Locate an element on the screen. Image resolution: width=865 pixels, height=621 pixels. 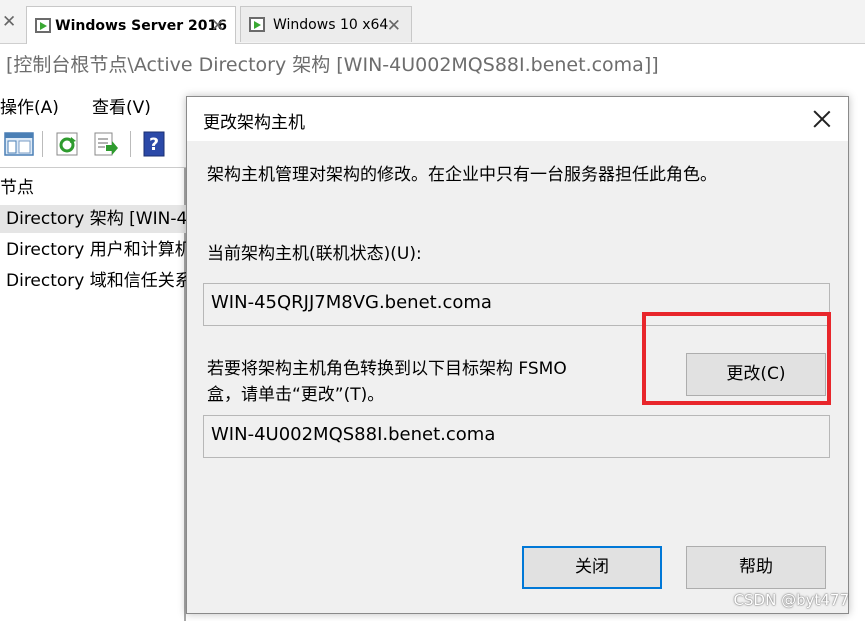
current-master-field: WIN-45QRJJ7M8VG.benet.coma is located at coordinates (516, 304).